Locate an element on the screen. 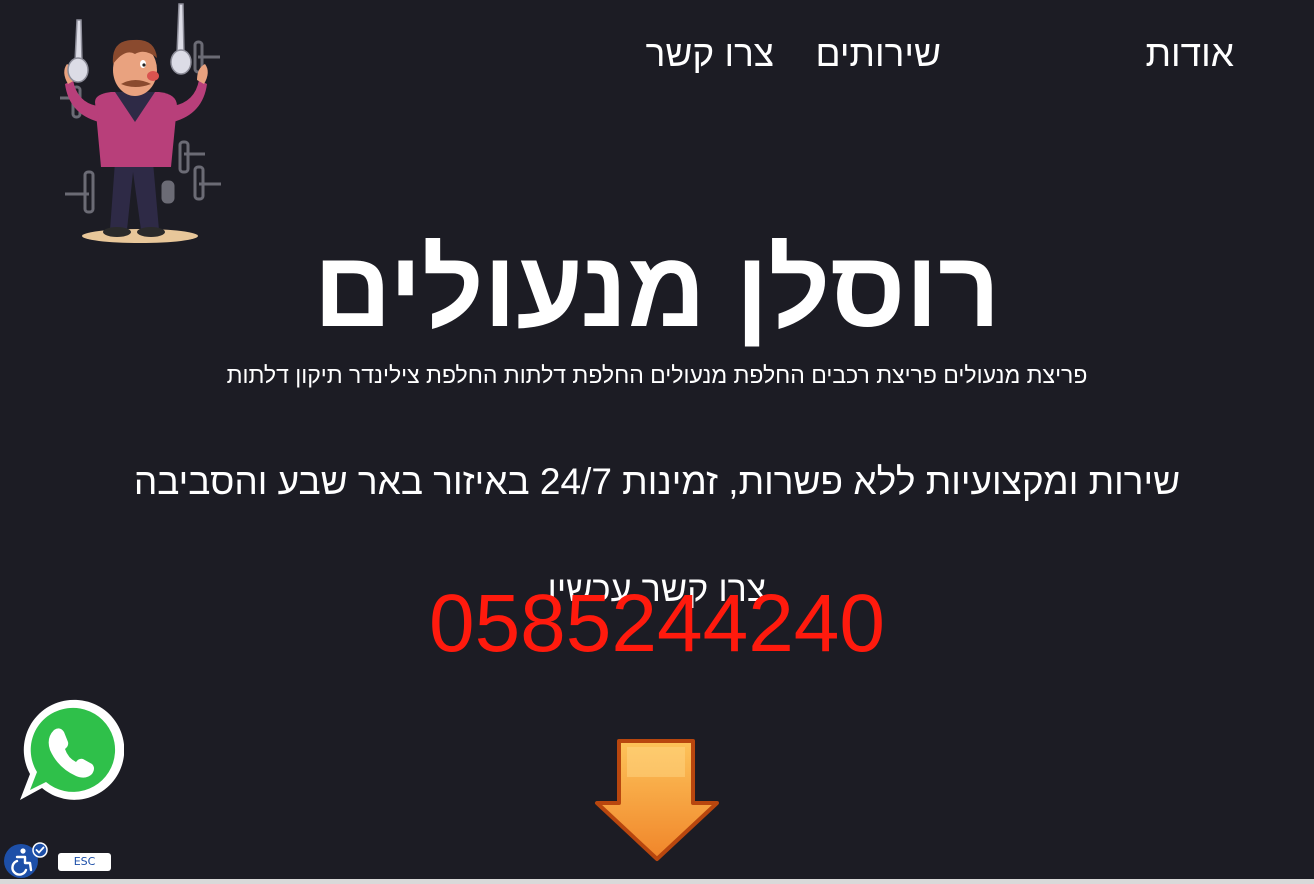 The width and height of the screenshot is (1314, 884). nav-about-link: אודות is located at coordinates (1189, 54).